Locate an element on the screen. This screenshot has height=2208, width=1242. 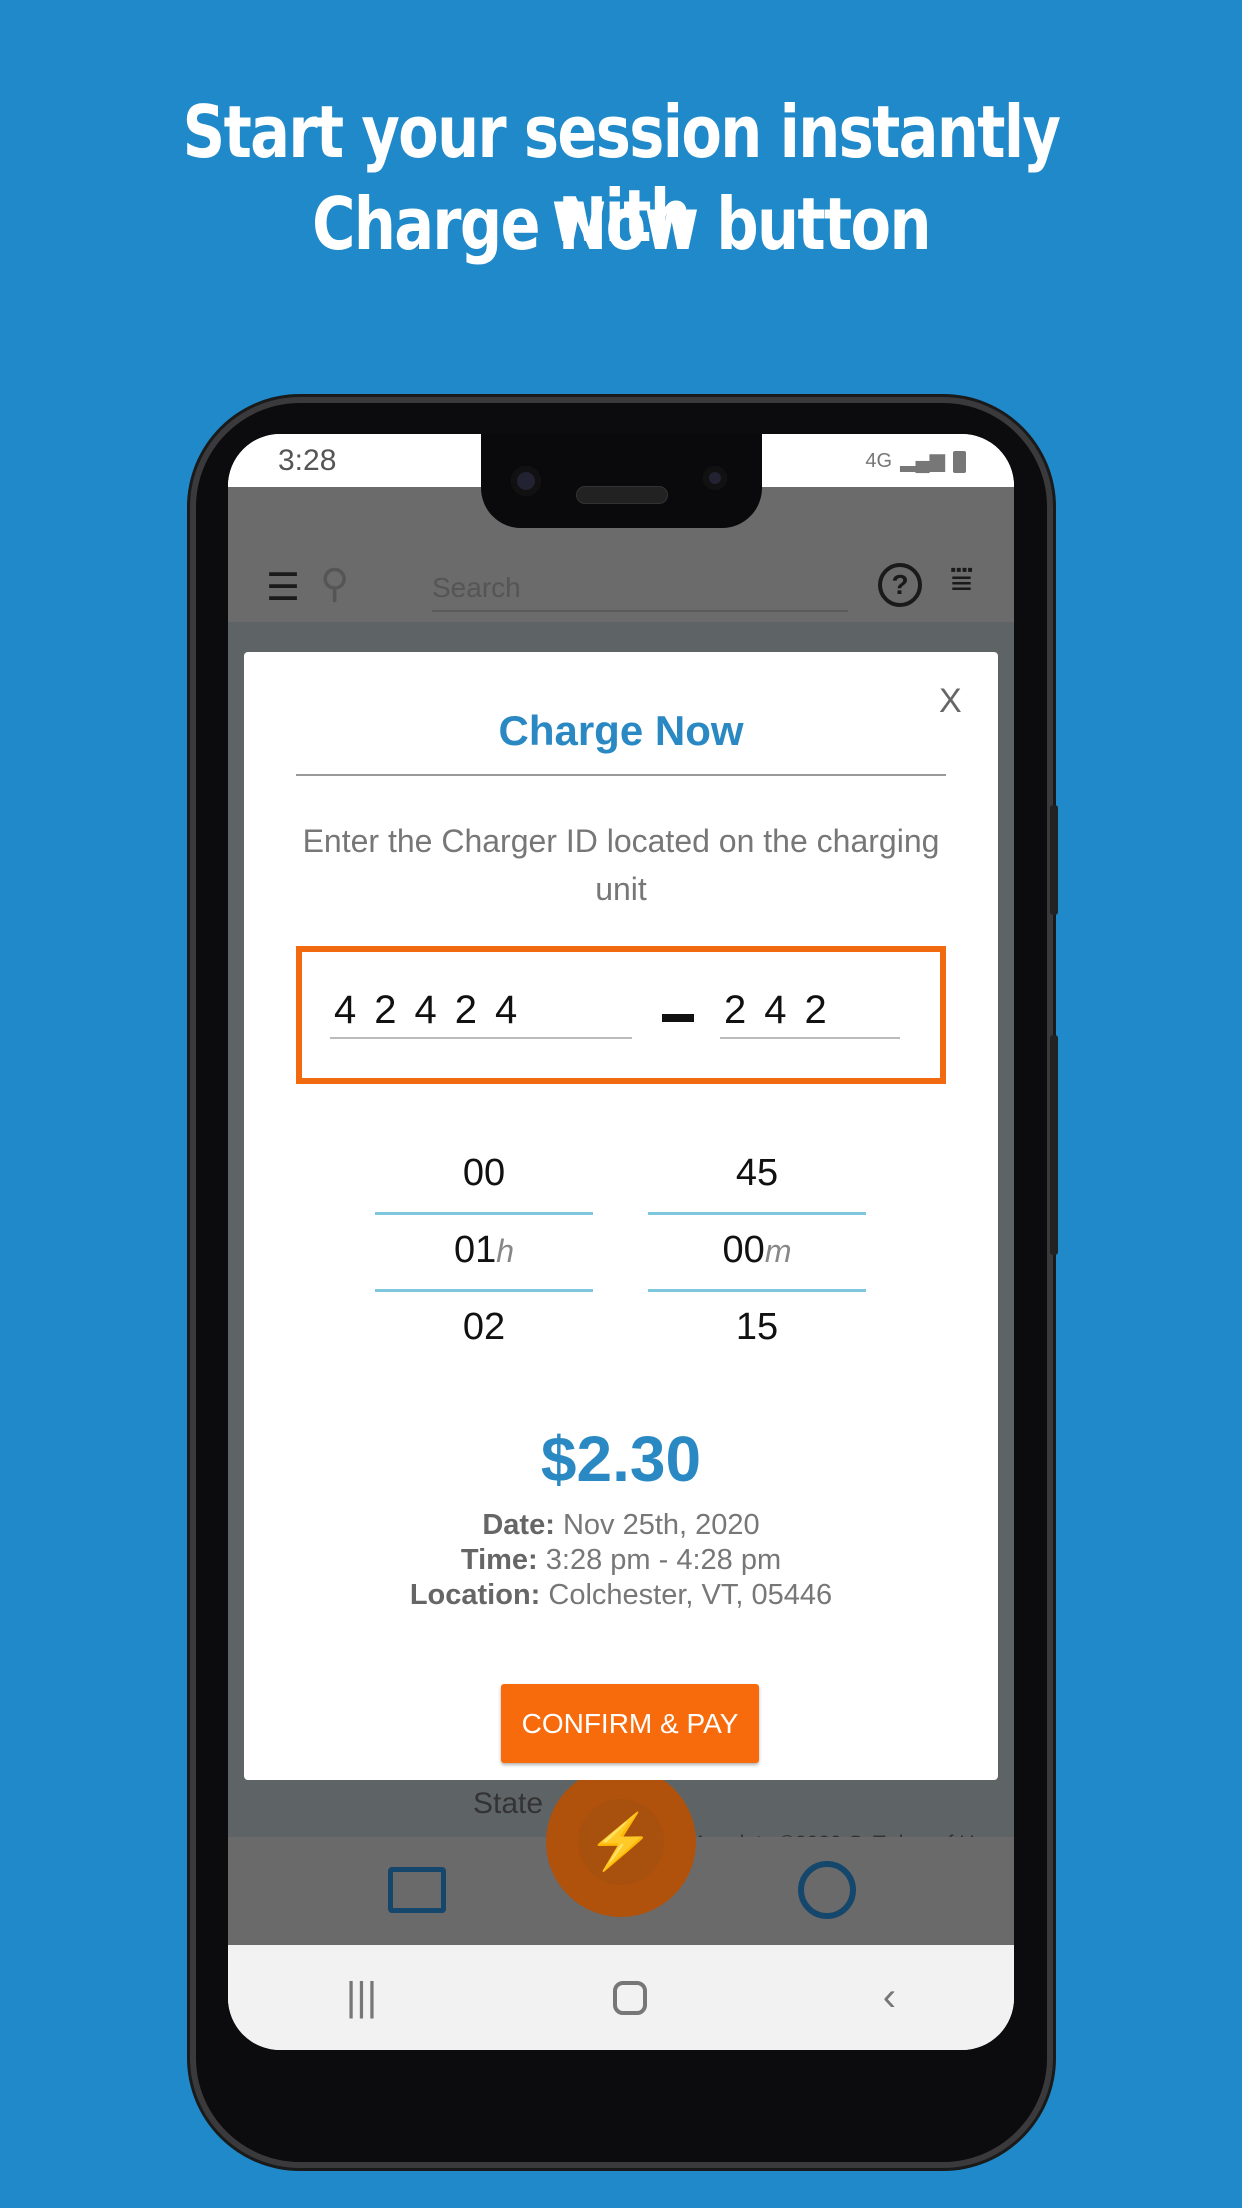
location-value: Colchester, VT, 05446 is located at coordinates (690, 1595).